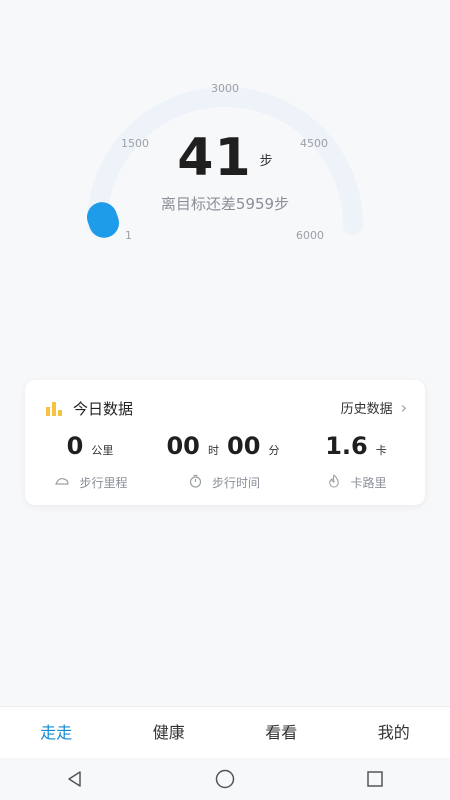 This screenshot has width=450, height=800. What do you see at coordinates (213, 450) in the screenshot?
I see `hours-unit: 时` at bounding box center [213, 450].